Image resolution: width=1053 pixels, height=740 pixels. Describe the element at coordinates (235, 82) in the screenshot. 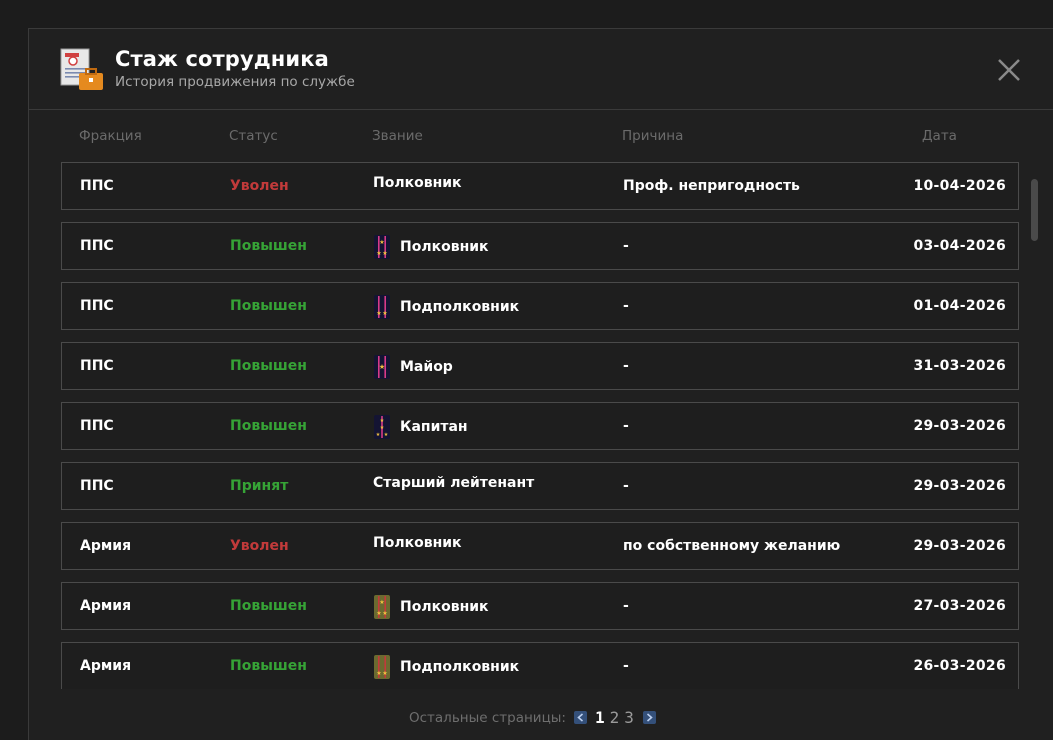

I see `modal-subtitle: История продвижения по службе` at that location.